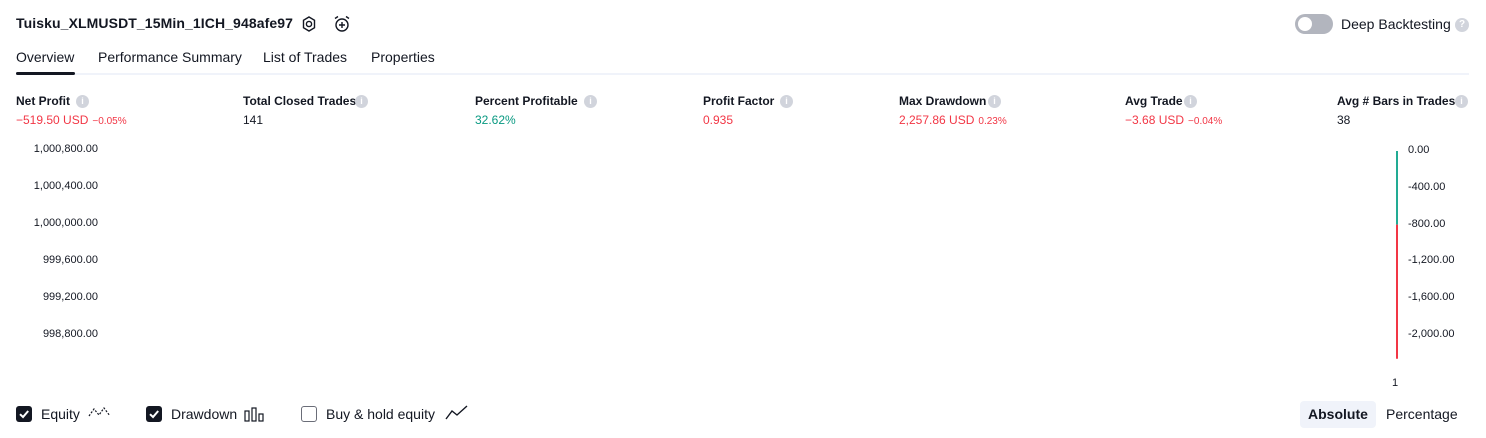  I want to click on left-axis-tick: 999,600.00, so click(70, 260).